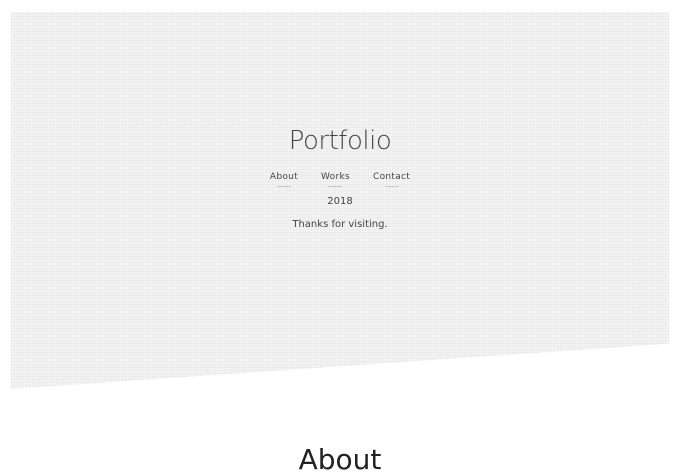  What do you see at coordinates (340, 201) in the screenshot?
I see `year-text: 2018` at bounding box center [340, 201].